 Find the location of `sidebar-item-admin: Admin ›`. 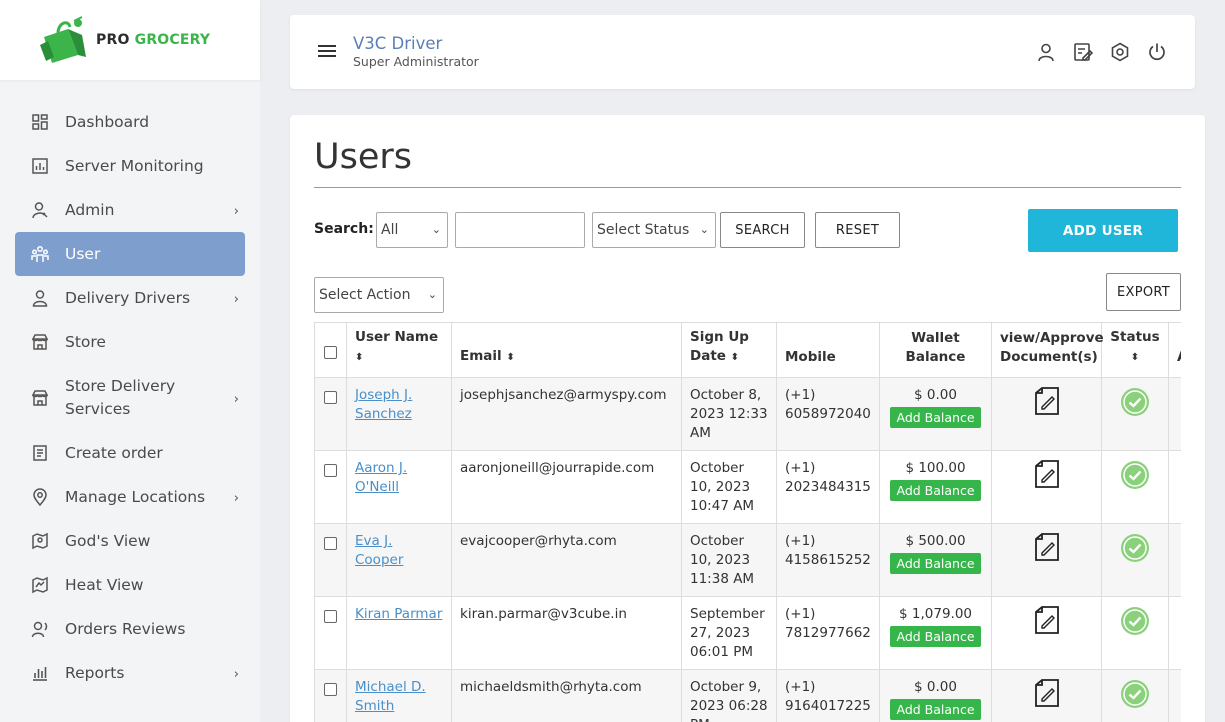

sidebar-item-admin: Admin › is located at coordinates (130, 210).